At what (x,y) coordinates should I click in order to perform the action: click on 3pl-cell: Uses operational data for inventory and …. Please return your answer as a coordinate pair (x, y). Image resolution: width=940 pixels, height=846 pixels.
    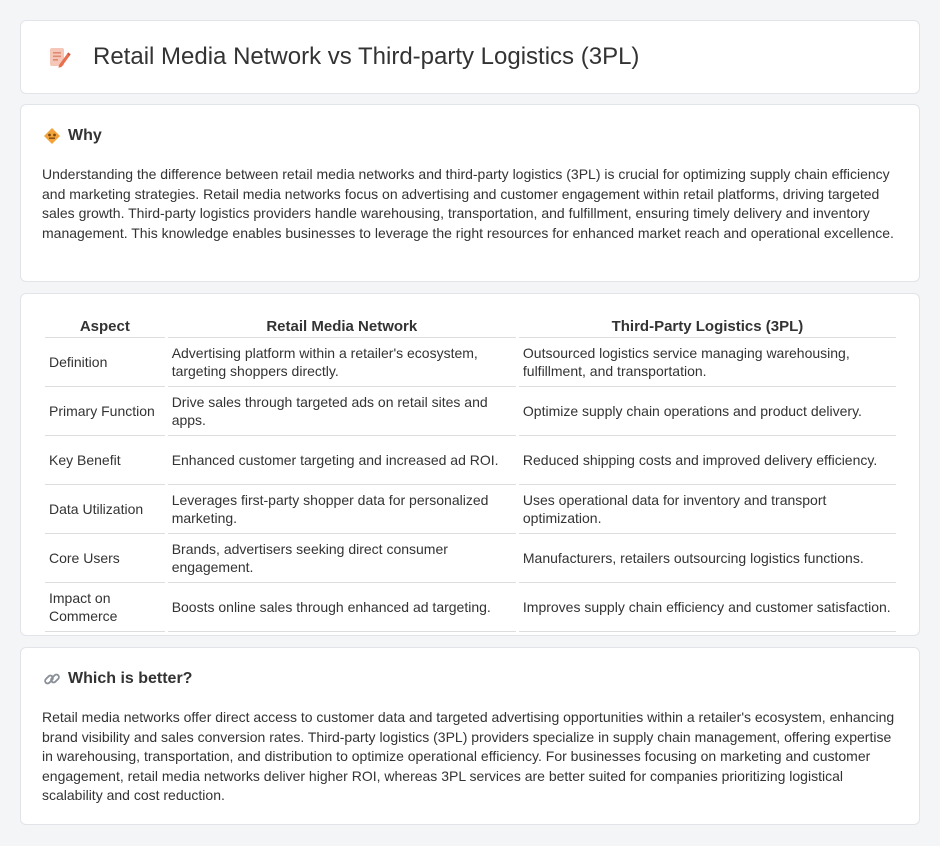
    Looking at the image, I should click on (707, 509).